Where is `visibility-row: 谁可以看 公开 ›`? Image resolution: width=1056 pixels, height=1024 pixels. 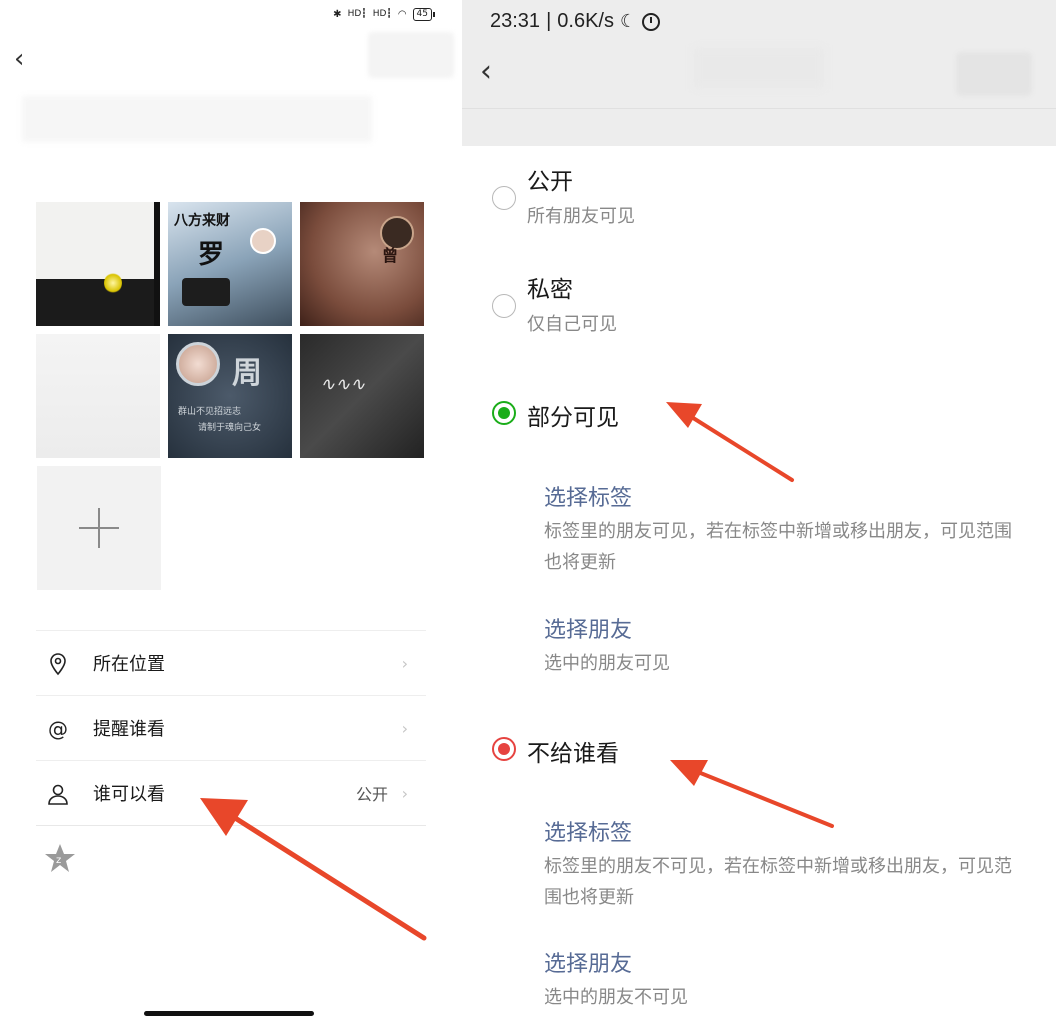 visibility-row: 谁可以看 公开 › is located at coordinates (231, 793).